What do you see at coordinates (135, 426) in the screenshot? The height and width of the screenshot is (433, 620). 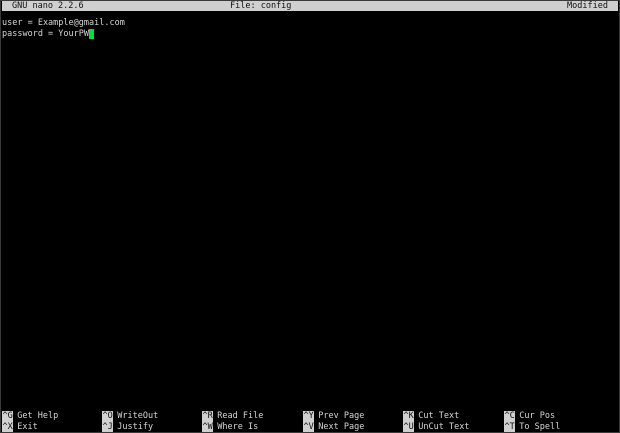 I see `shortcut-label: Justify` at bounding box center [135, 426].